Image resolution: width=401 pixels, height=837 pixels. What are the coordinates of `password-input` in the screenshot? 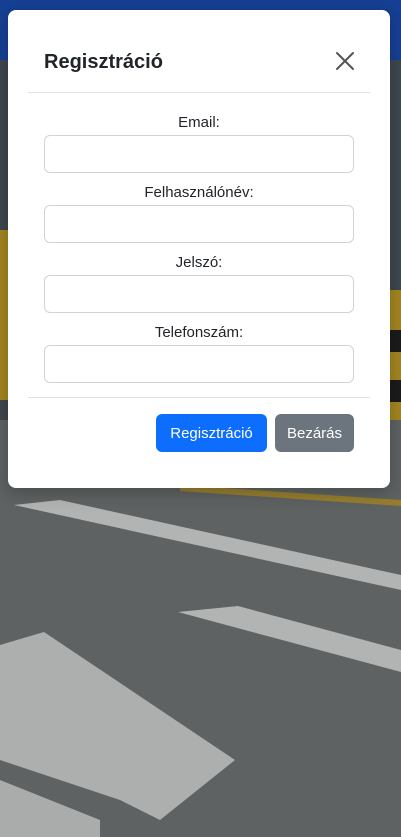 It's located at (199, 294).